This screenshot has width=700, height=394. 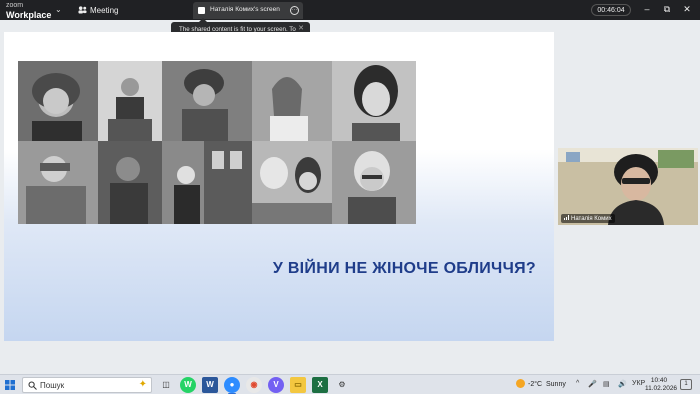 What do you see at coordinates (82, 10) in the screenshot?
I see `meeting-icon` at bounding box center [82, 10].